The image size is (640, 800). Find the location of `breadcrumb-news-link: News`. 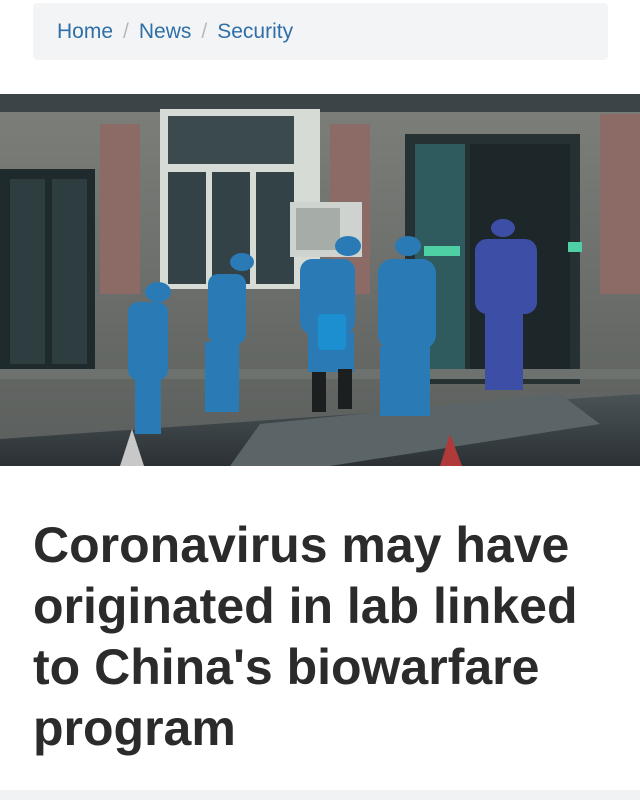

breadcrumb-news-link: News is located at coordinates (165, 32).